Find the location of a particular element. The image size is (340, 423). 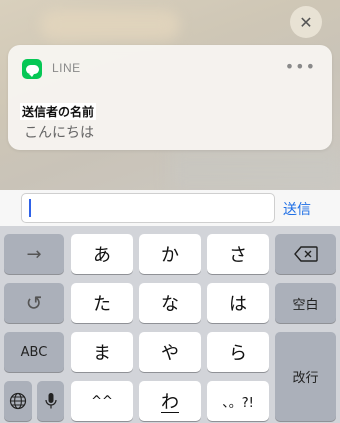

undo-key: ↺ is located at coordinates (34, 303).